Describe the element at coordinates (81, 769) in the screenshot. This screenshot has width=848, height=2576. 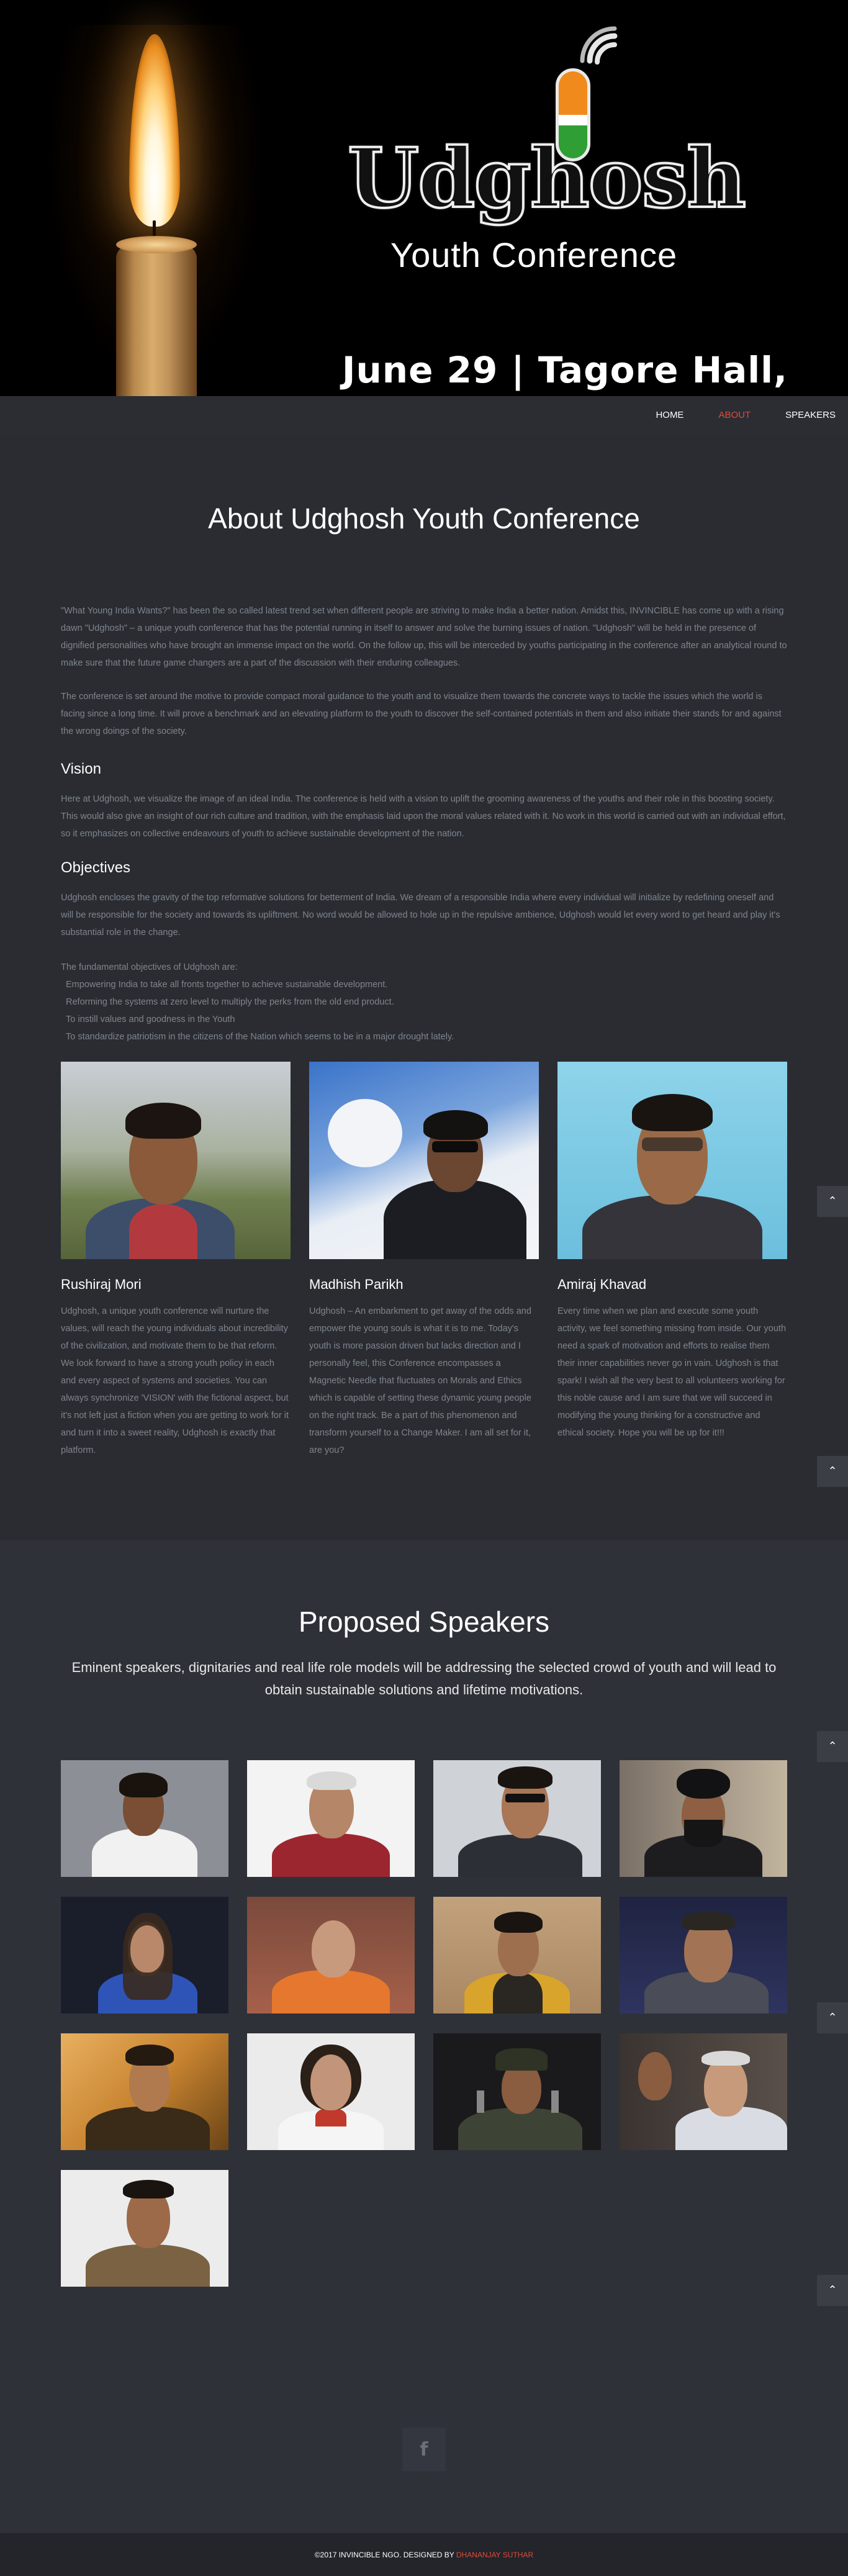
I see `vision-heading: Vision` at that location.